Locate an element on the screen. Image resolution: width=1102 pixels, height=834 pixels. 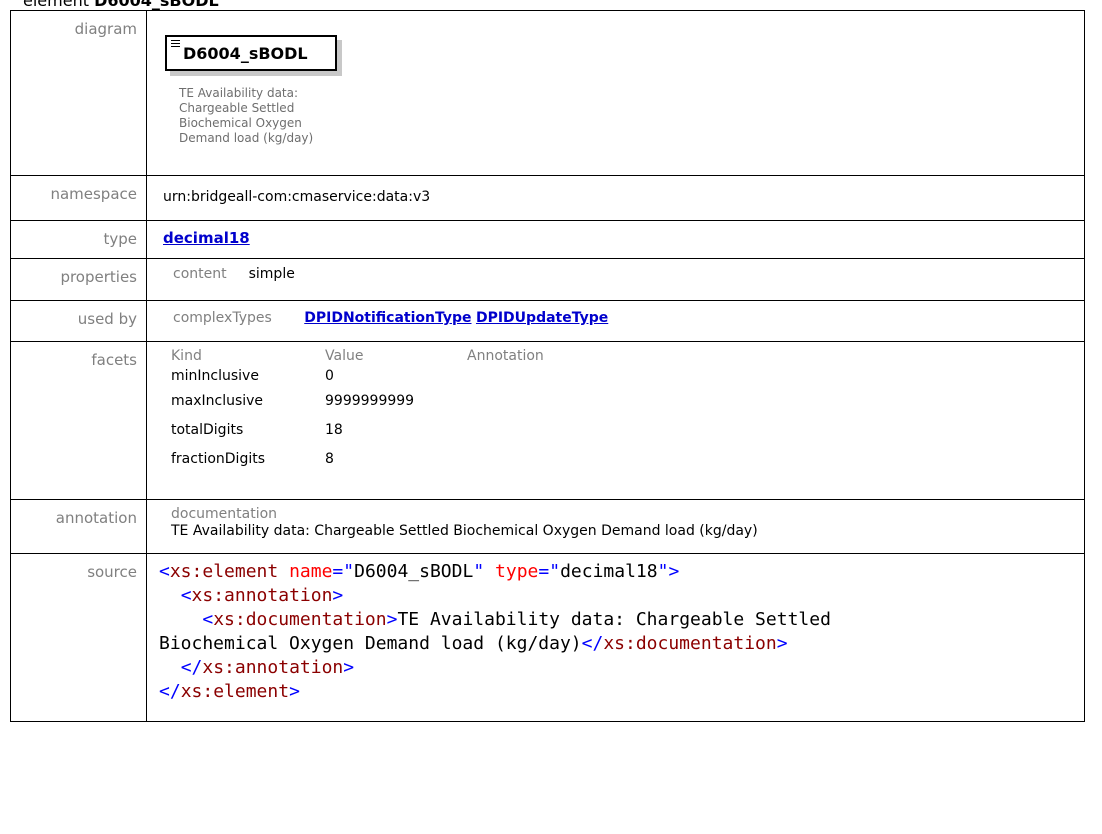
row-type: type decimal18 is located at coordinates (547, 239).